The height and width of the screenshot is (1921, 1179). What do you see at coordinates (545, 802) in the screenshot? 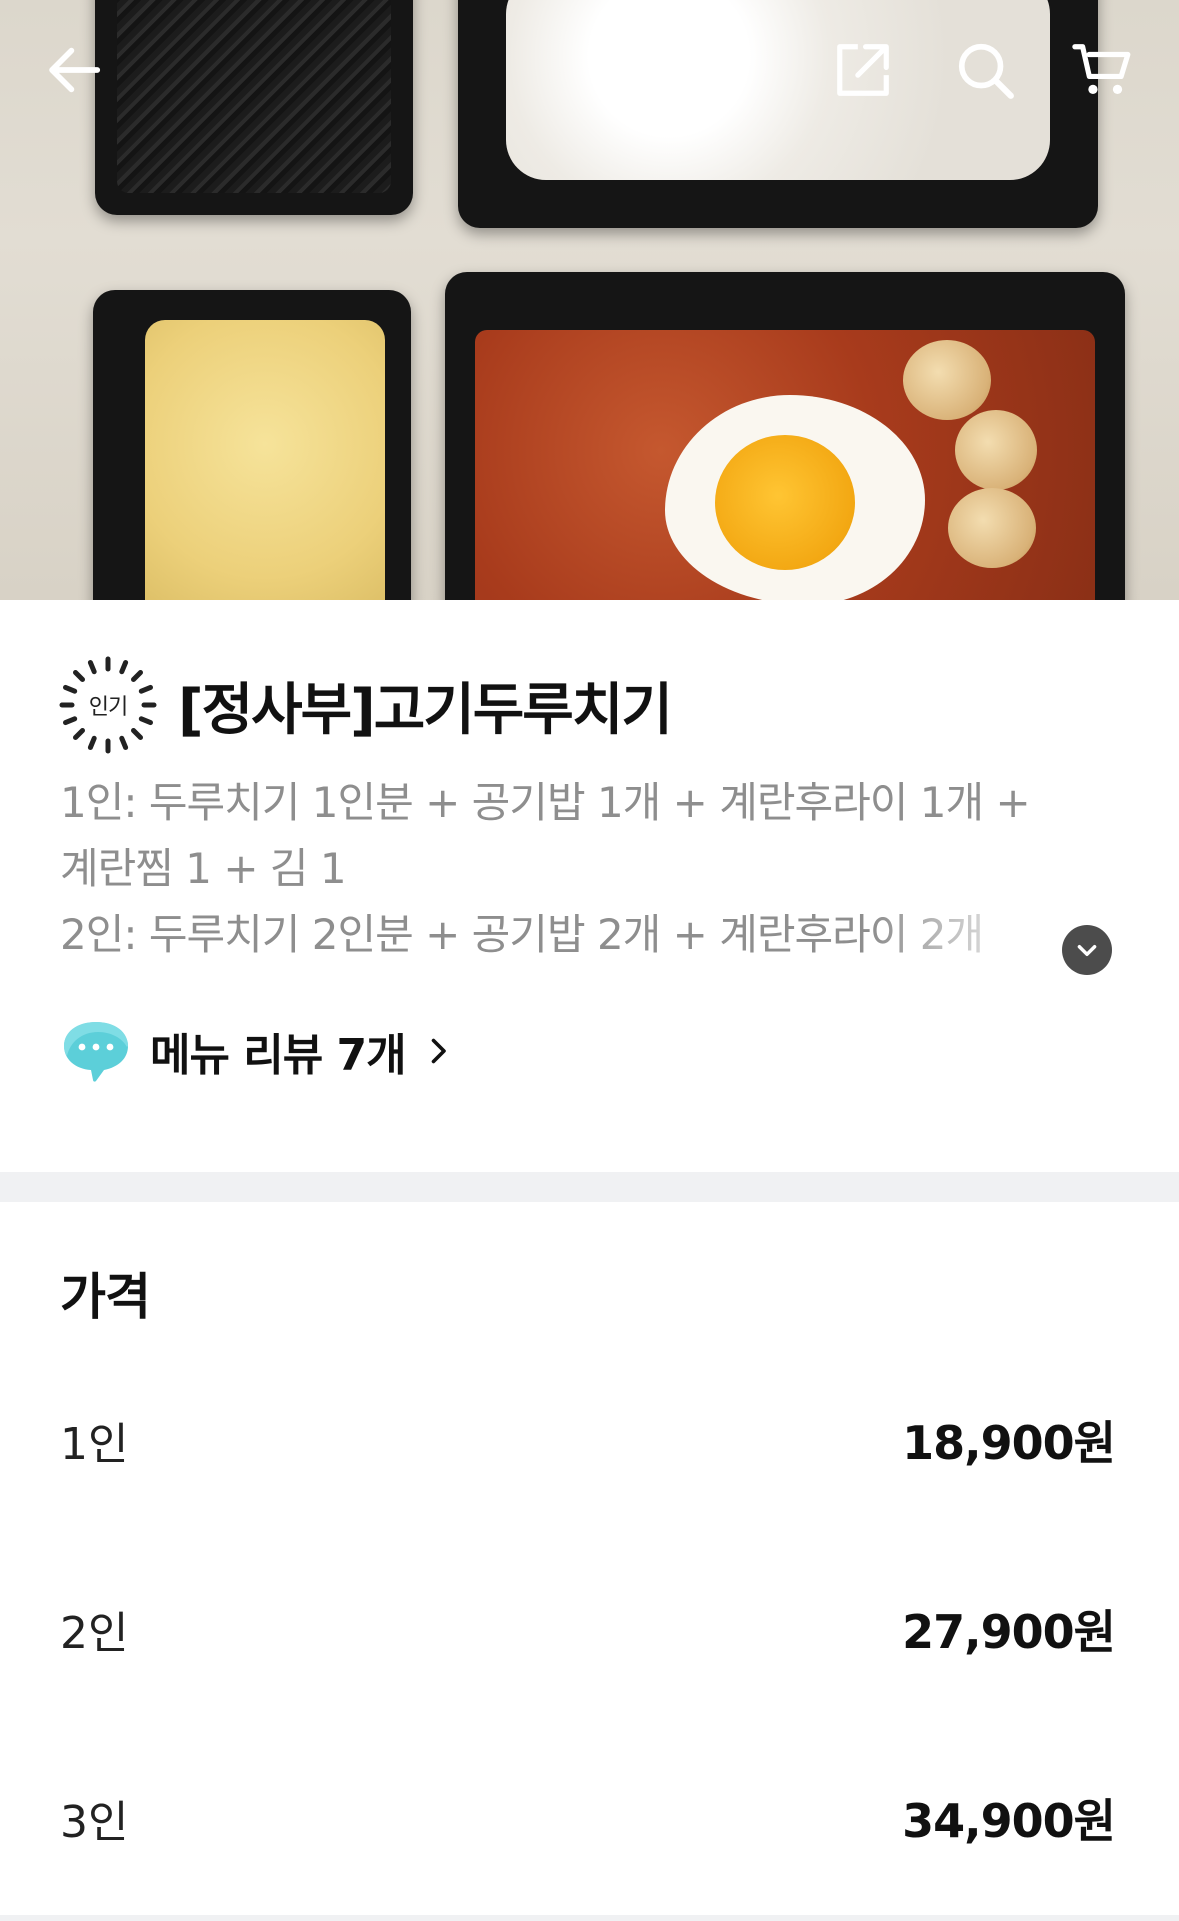
I see `description-line: 1인: 두루치기 1인분 + 공기밥 1개 + 계란후라이 1개 +` at bounding box center [545, 802].